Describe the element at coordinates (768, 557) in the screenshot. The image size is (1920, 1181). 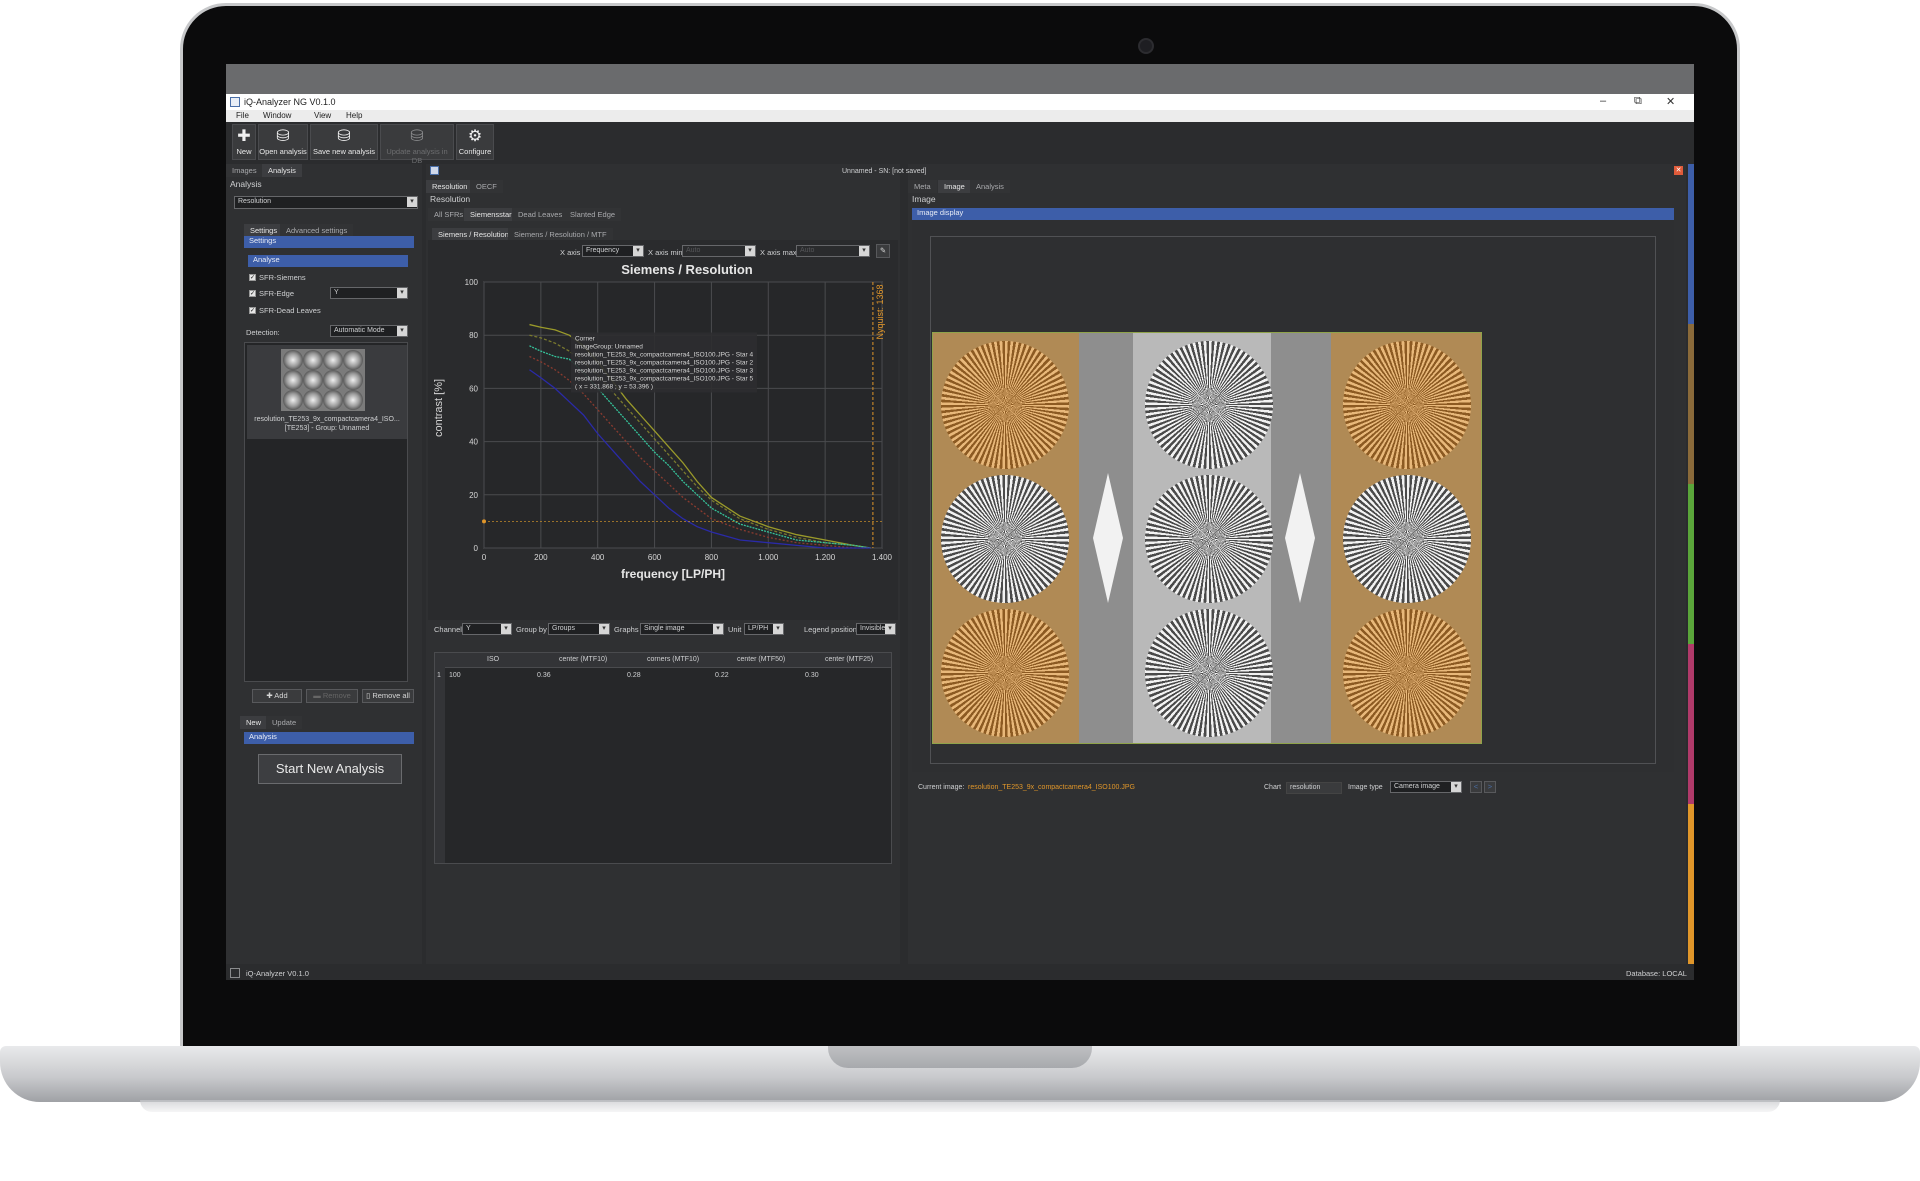
I see `x-tick-label: 1.000` at that location.